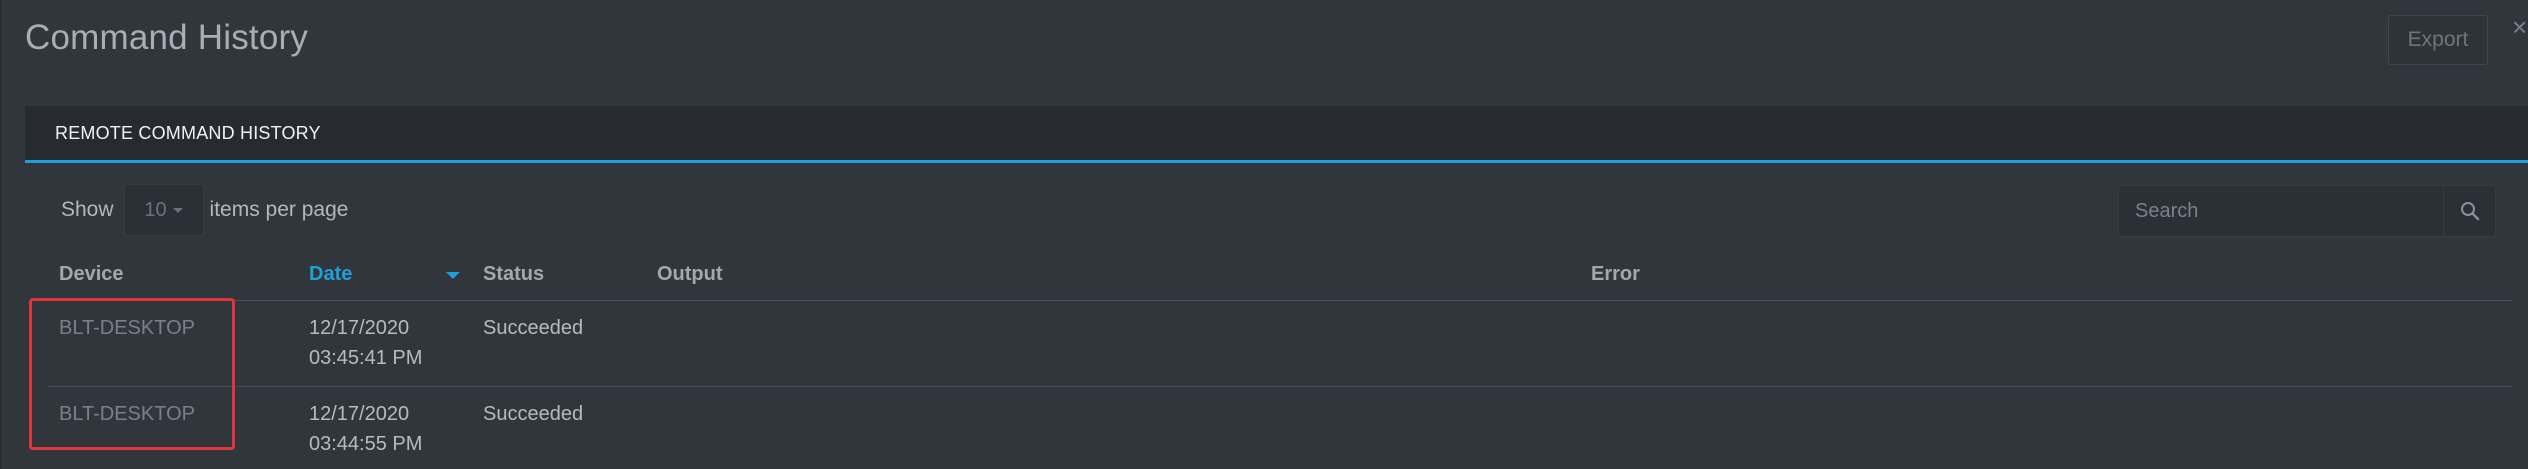  I want to click on column-header-date: Date, so click(330, 274).